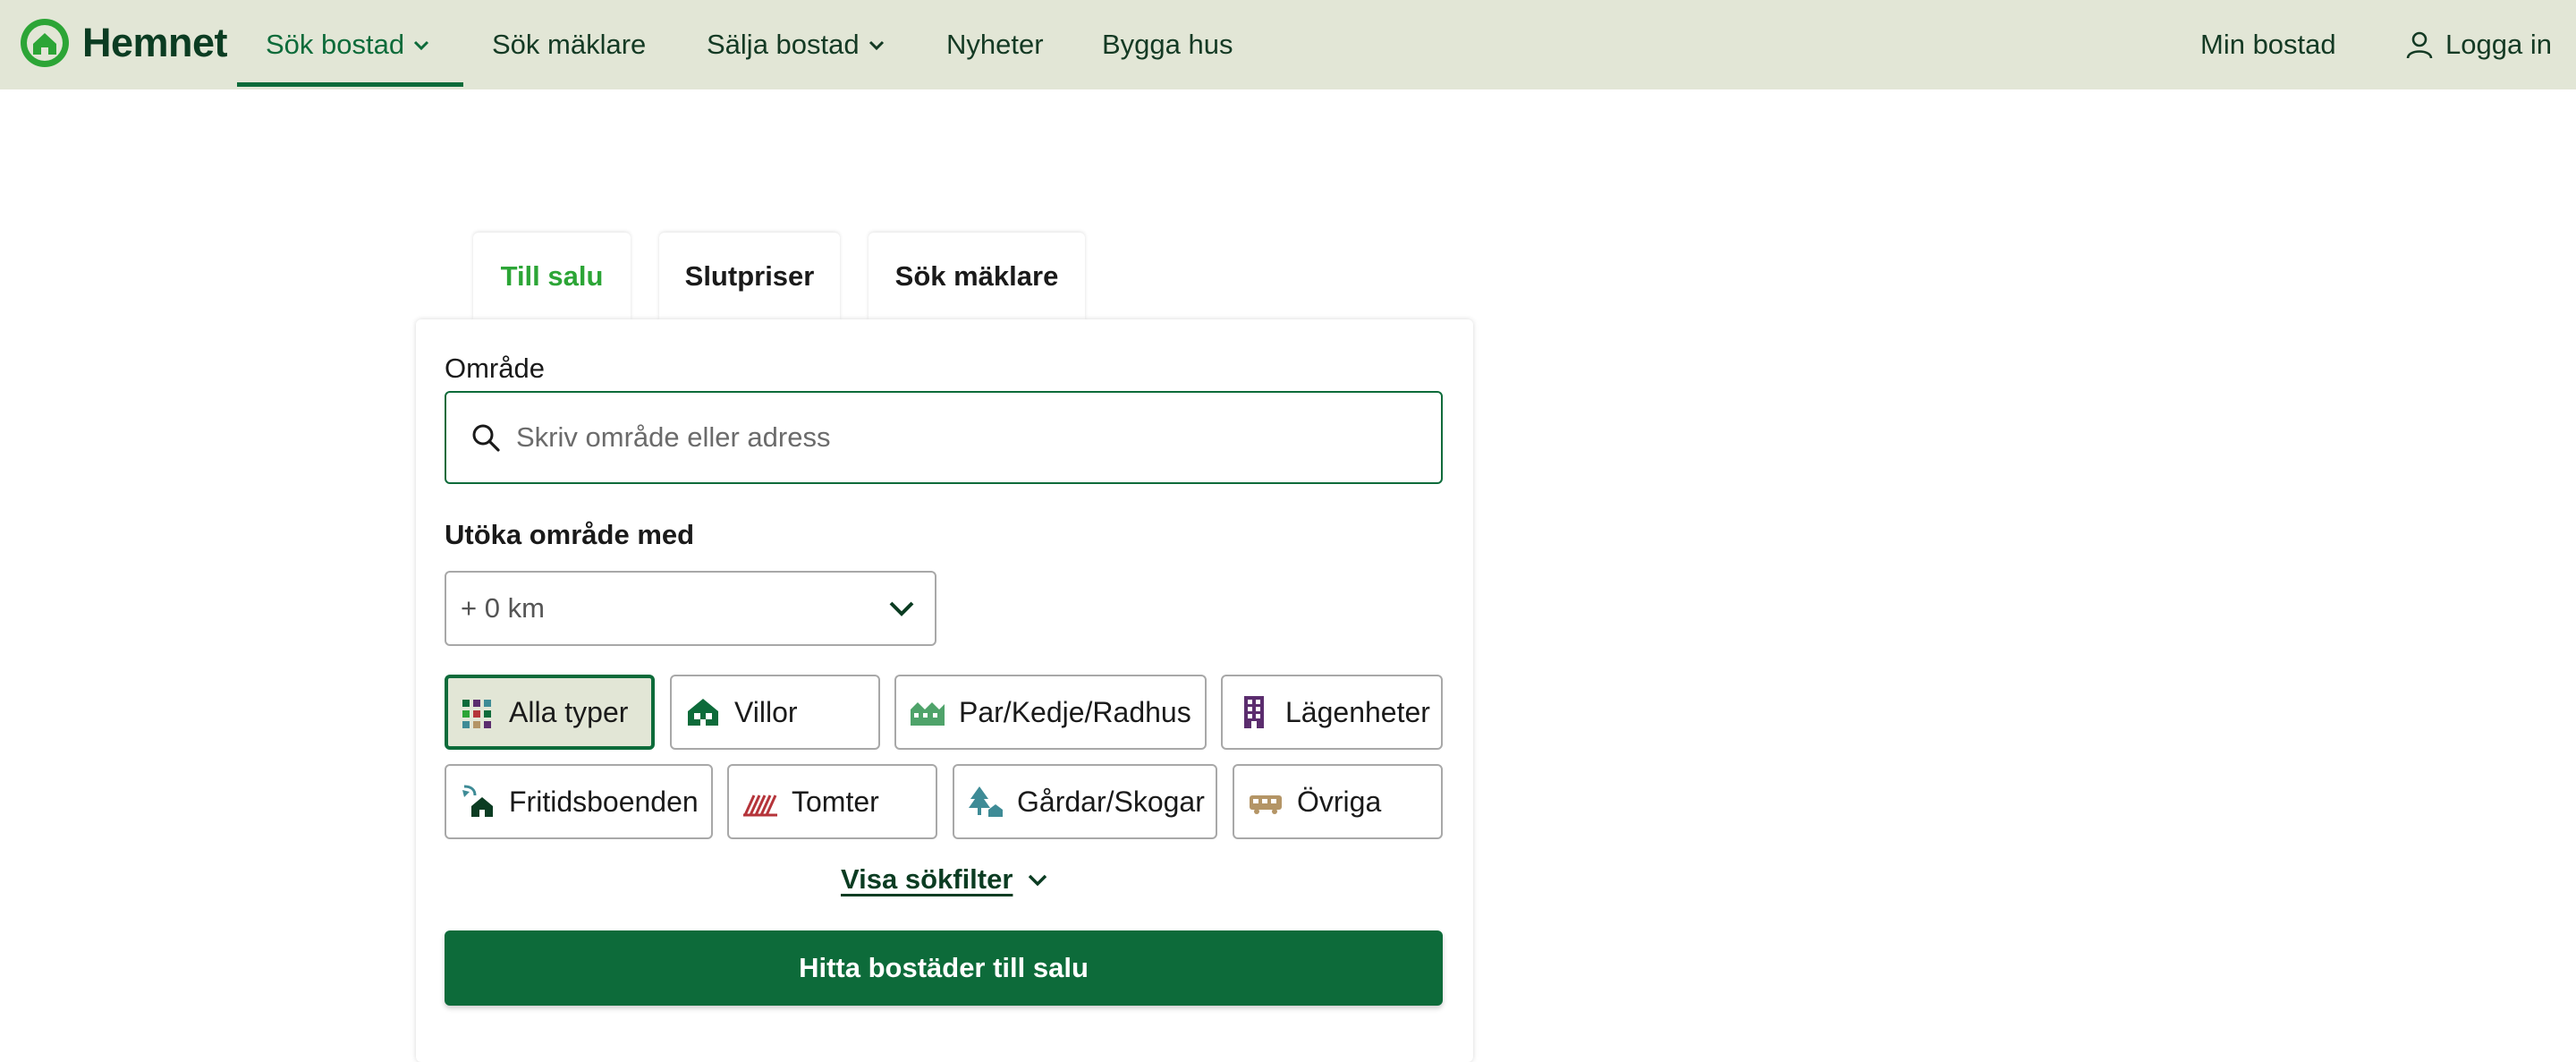 The image size is (2576, 1062). What do you see at coordinates (986, 801) in the screenshot?
I see `farm-forest-icon` at bounding box center [986, 801].